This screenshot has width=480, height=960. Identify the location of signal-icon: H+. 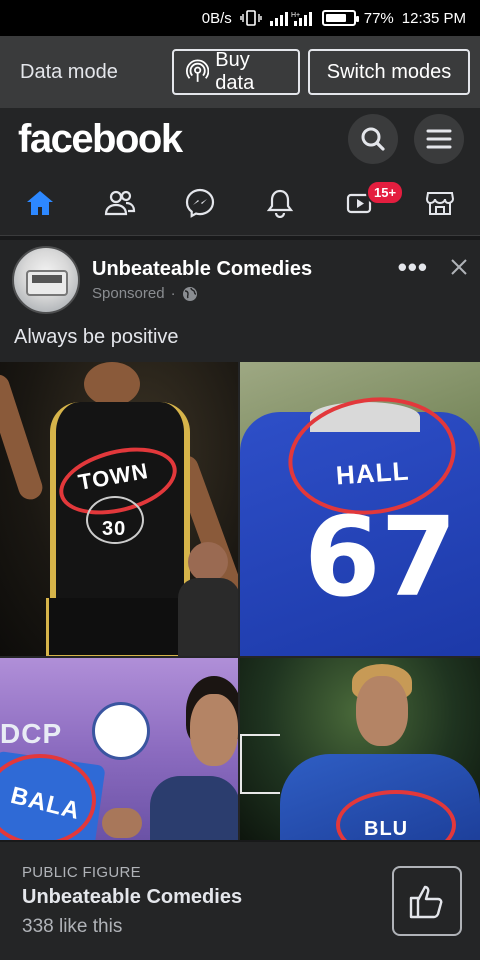
(291, 18).